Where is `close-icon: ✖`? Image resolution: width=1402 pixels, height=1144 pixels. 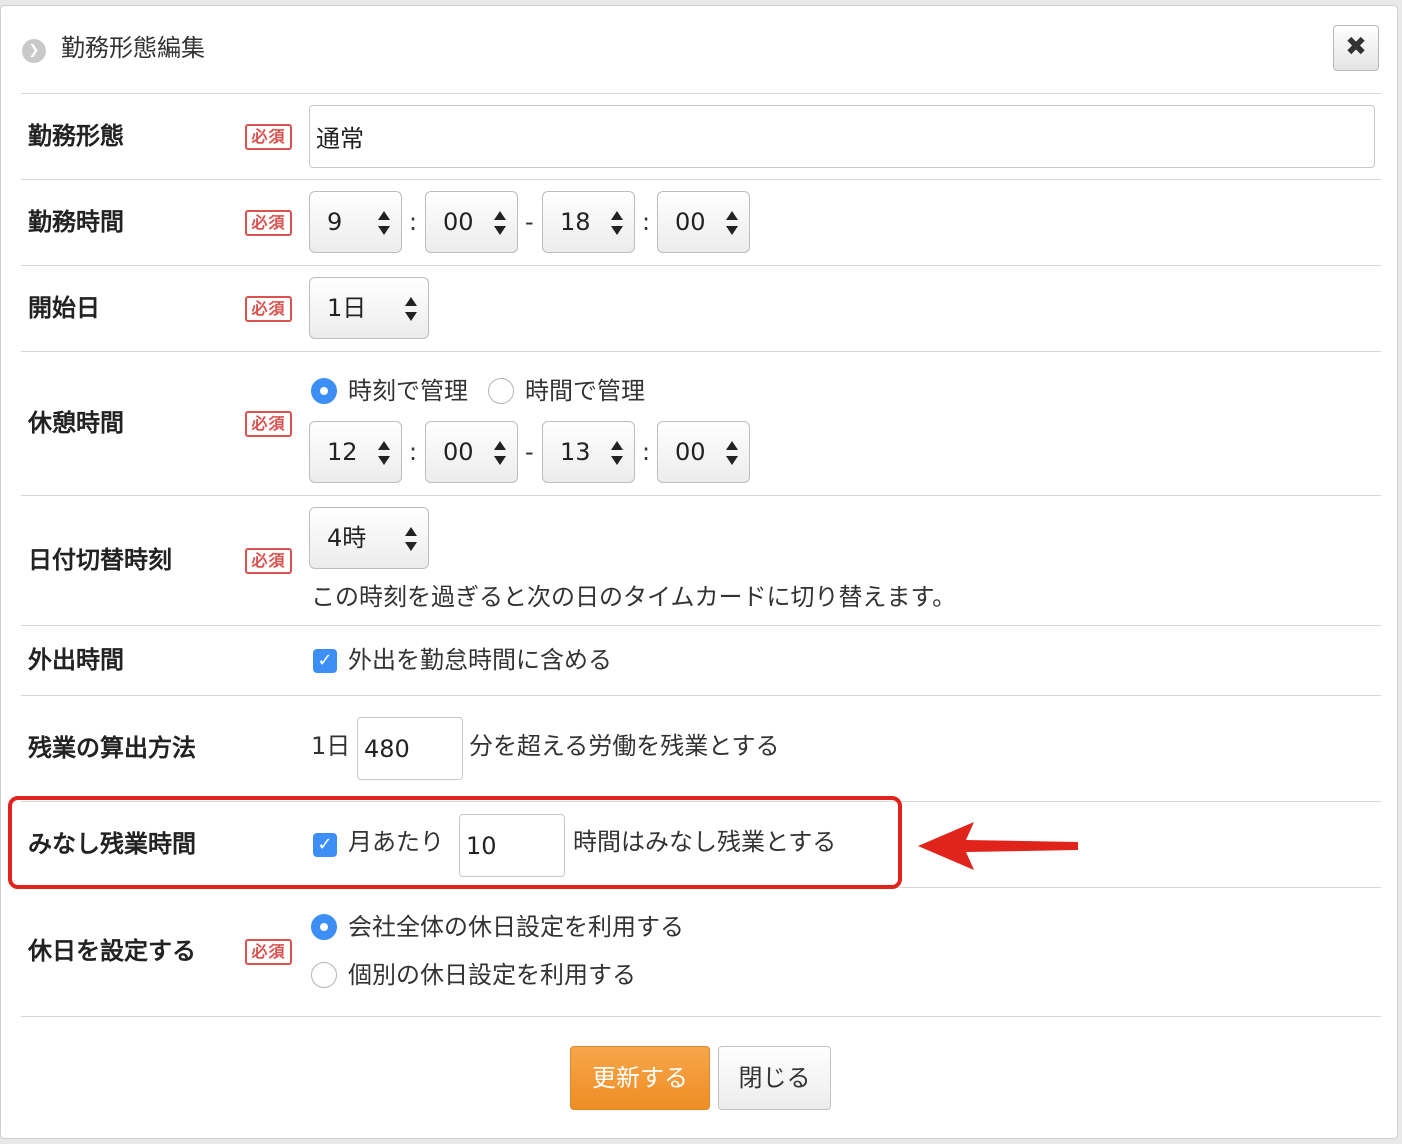 close-icon: ✖ is located at coordinates (1356, 48).